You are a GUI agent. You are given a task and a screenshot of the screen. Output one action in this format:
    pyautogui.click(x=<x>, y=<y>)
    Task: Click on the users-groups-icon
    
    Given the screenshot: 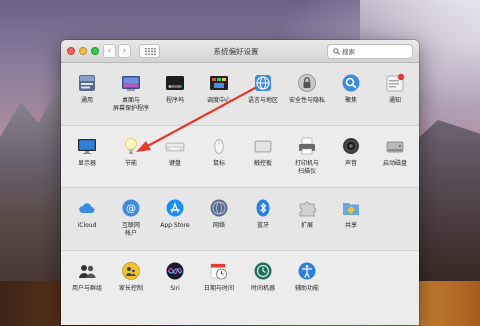 What is the action you would take?
    pyautogui.click(x=87, y=271)
    